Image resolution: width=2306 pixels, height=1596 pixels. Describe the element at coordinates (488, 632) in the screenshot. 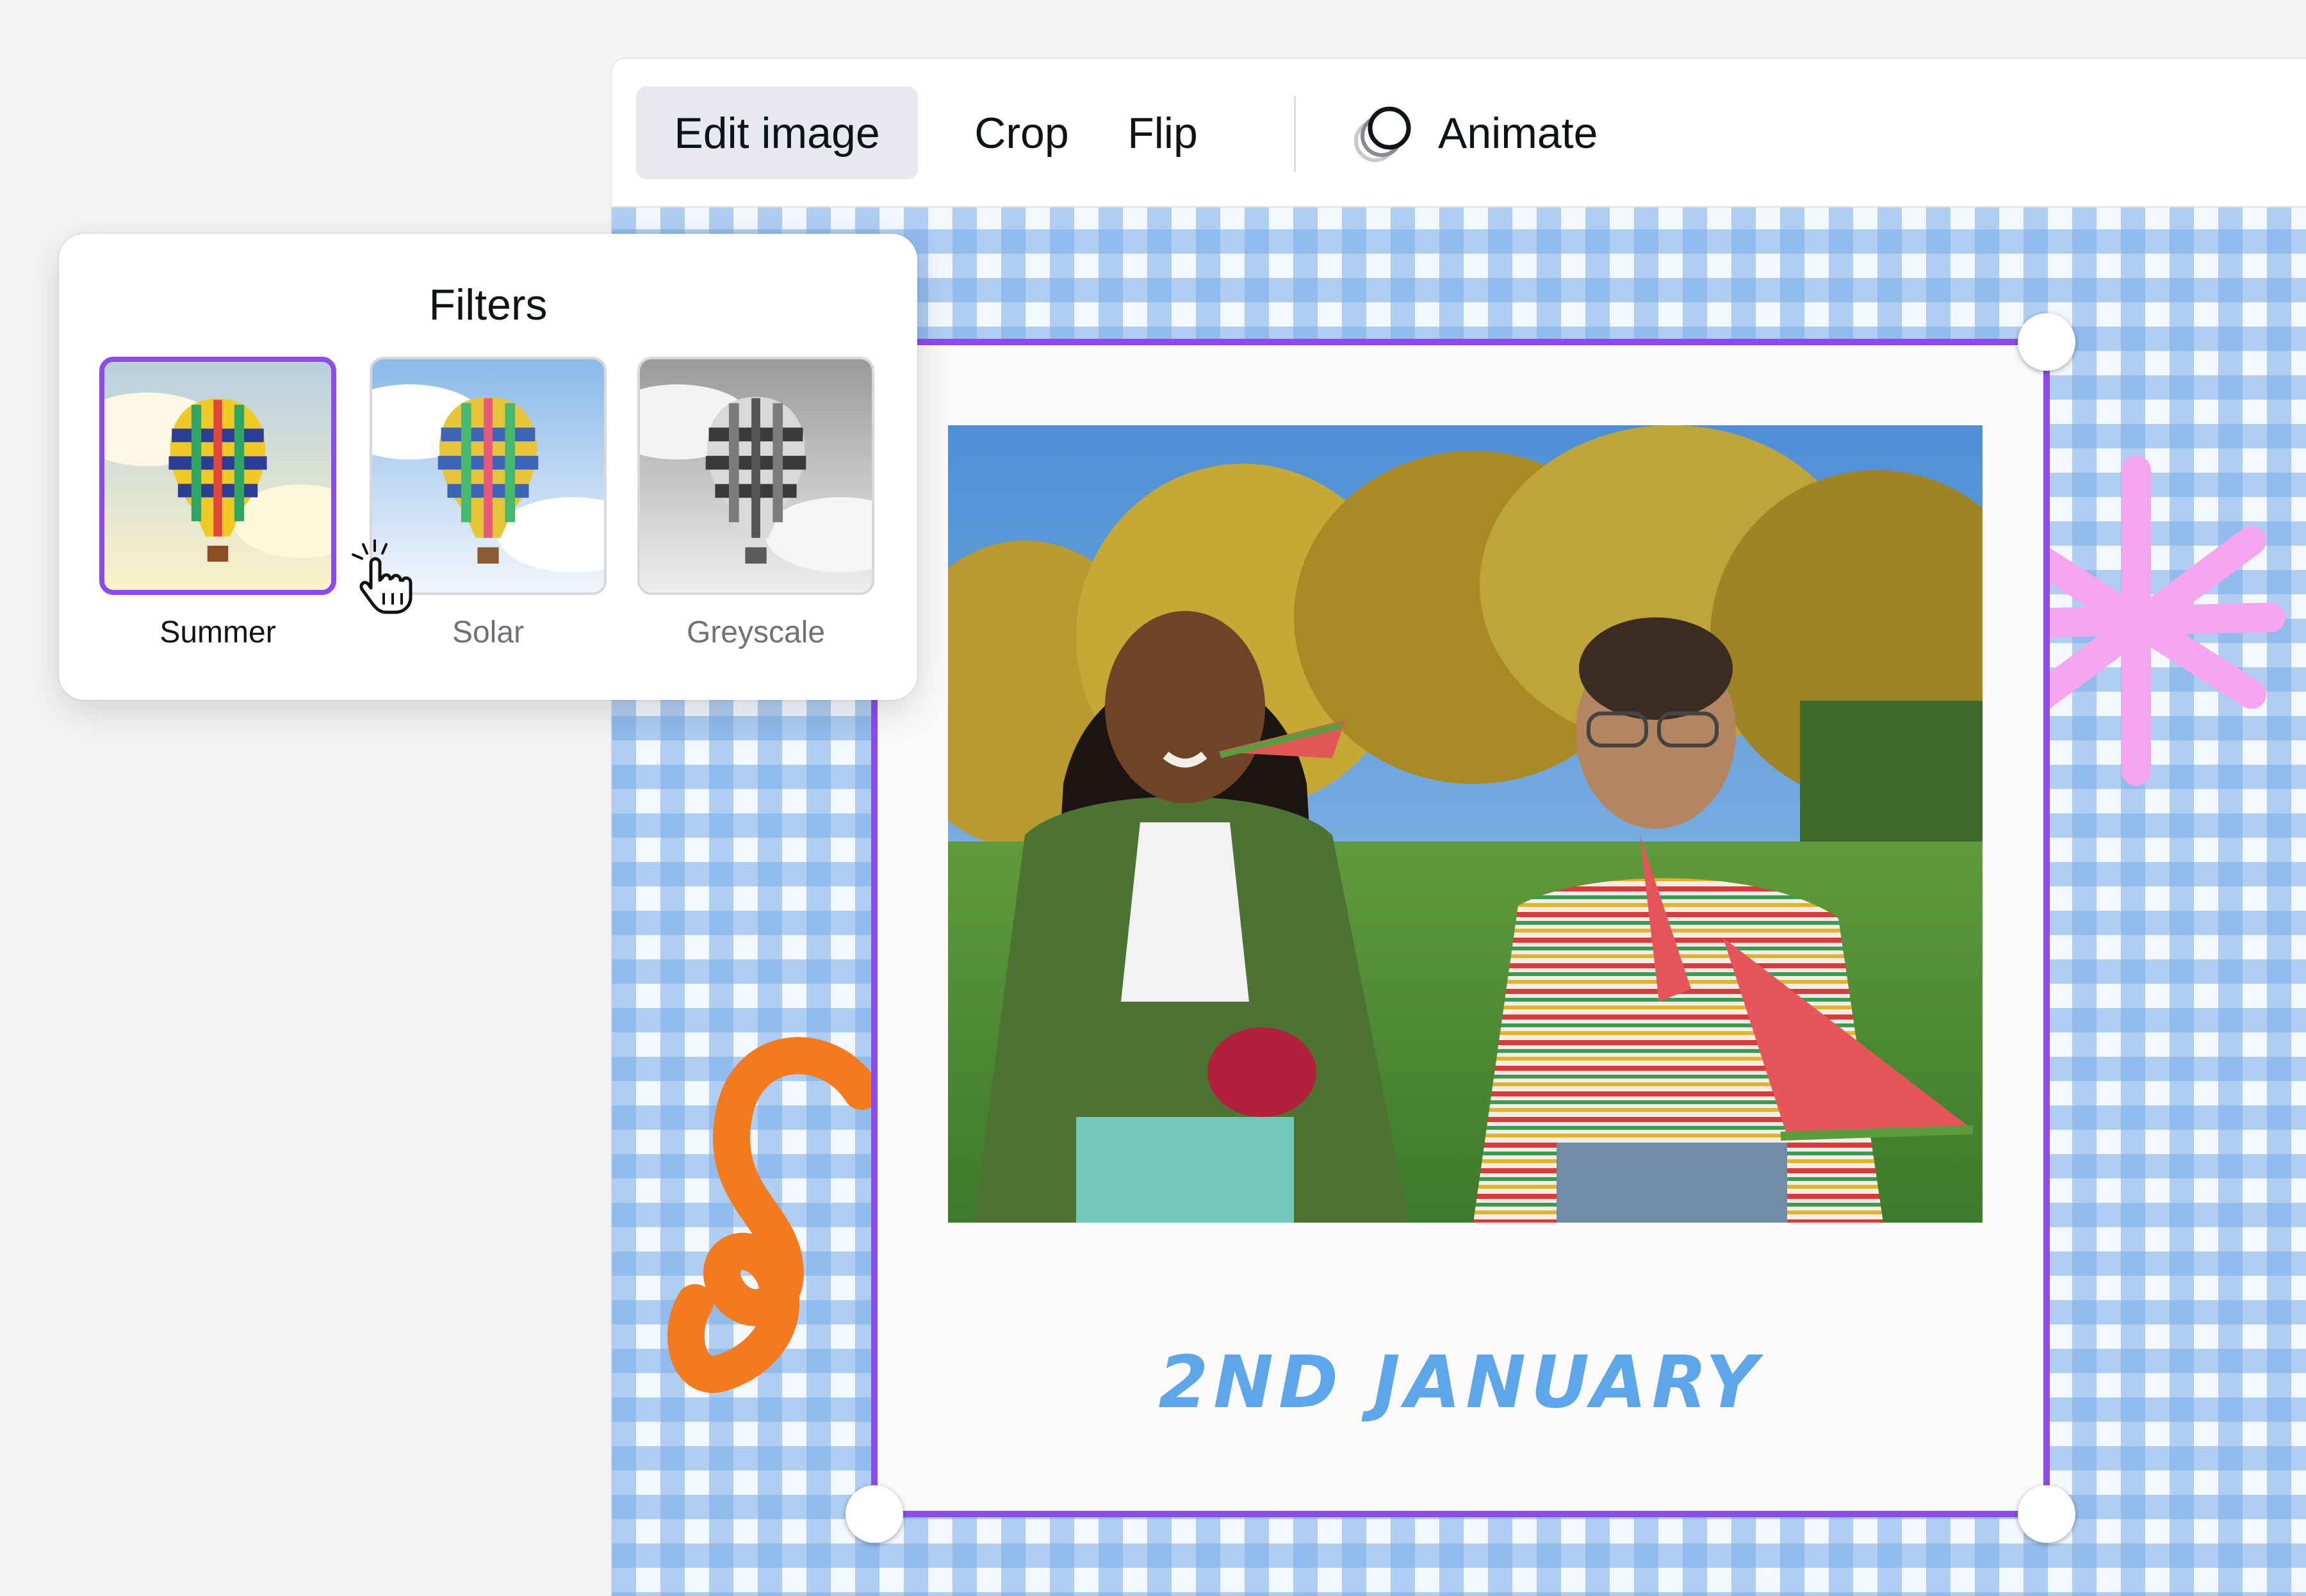

I see `filter-solar-label: Solar` at that location.